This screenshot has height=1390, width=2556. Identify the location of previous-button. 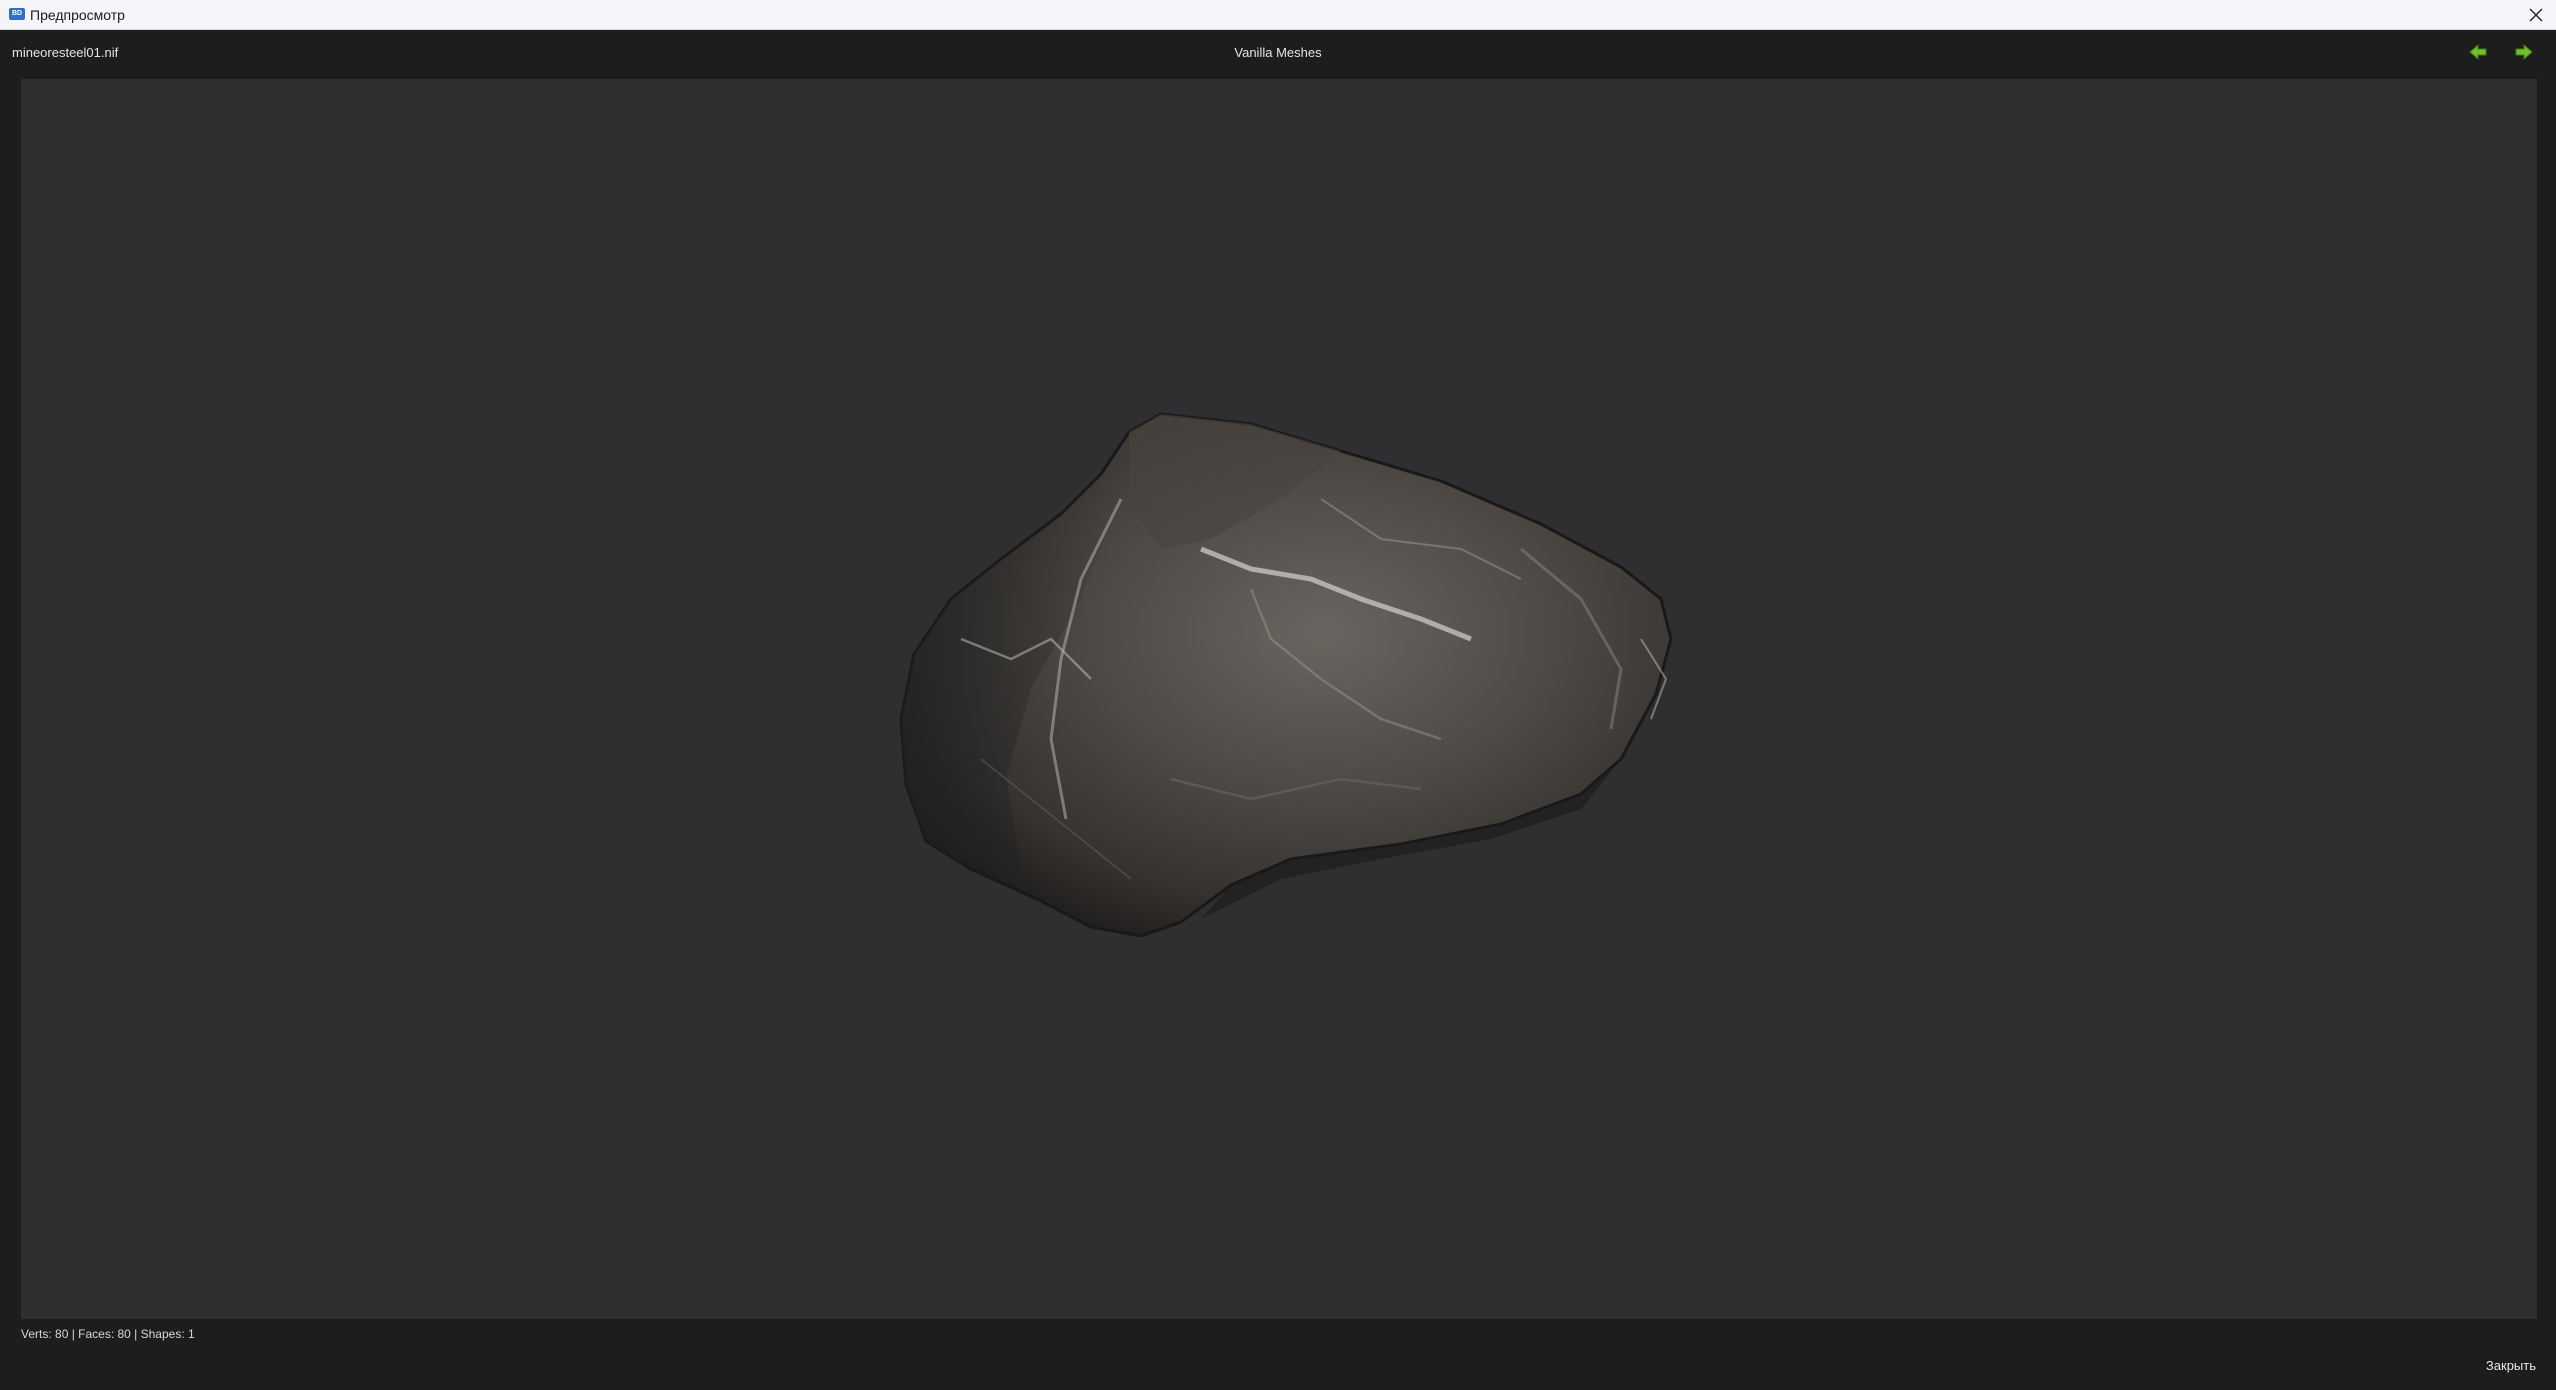
(2478, 52).